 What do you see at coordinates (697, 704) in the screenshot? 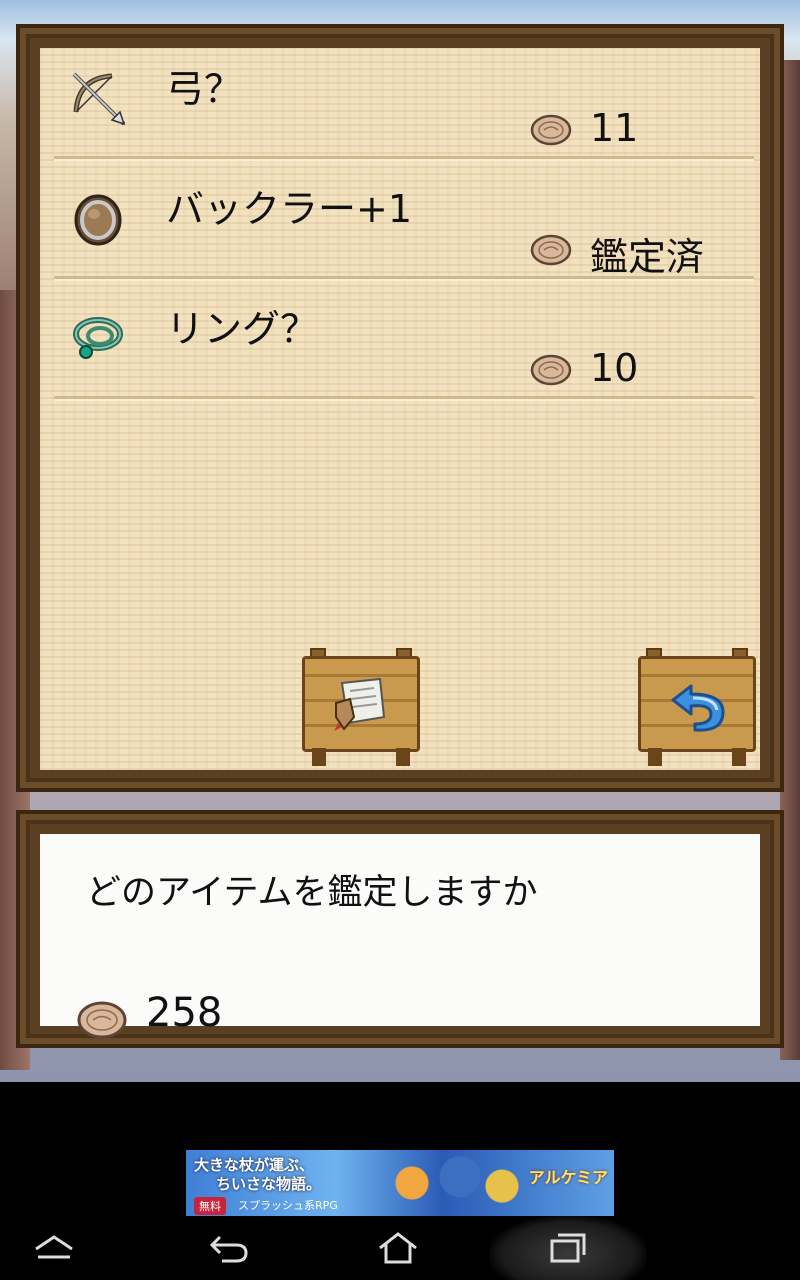
I see `back-arrow-icon` at bounding box center [697, 704].